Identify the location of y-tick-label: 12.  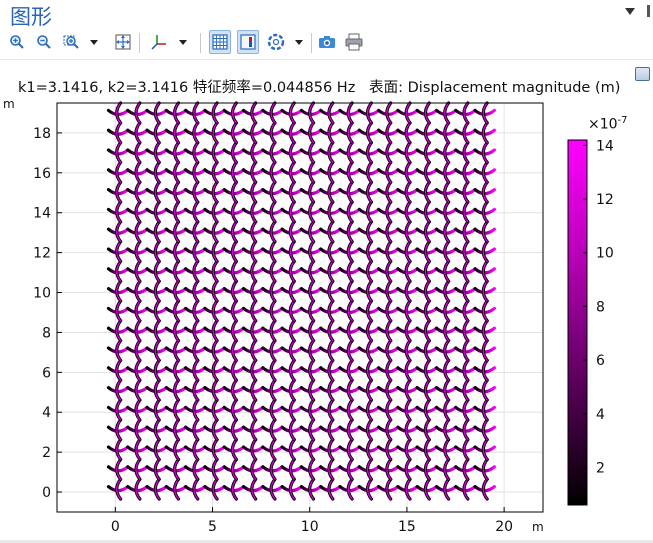
(42, 254).